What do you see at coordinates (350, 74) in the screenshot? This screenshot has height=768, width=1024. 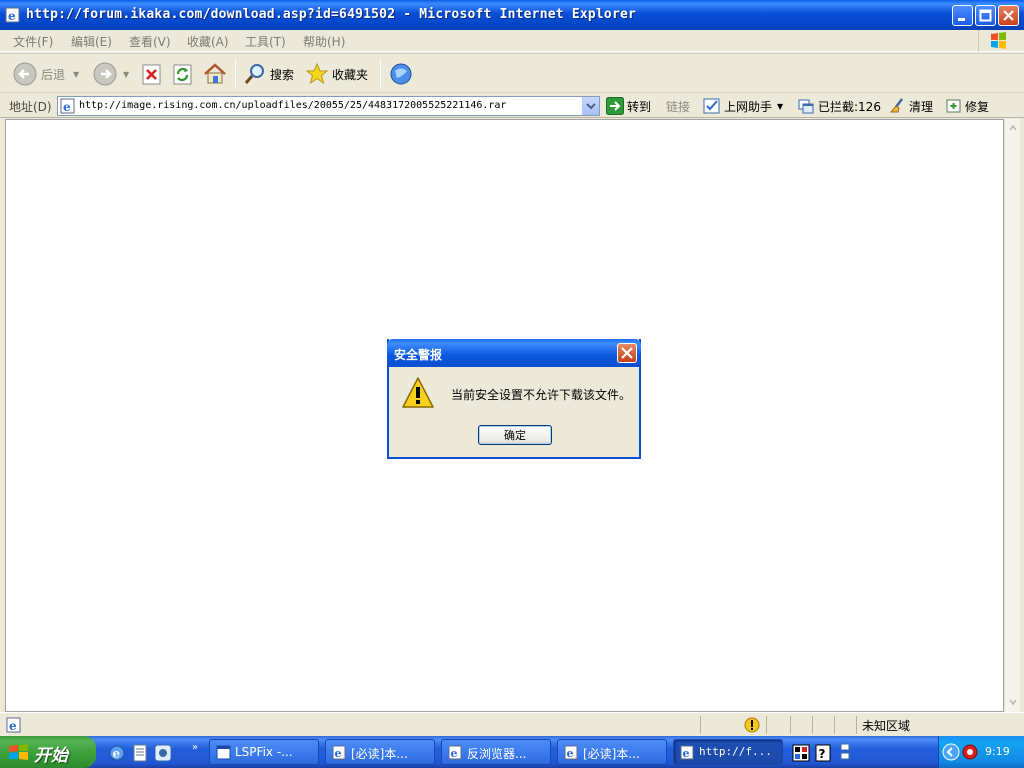 I see `favorites-label: 收藏夹` at bounding box center [350, 74].